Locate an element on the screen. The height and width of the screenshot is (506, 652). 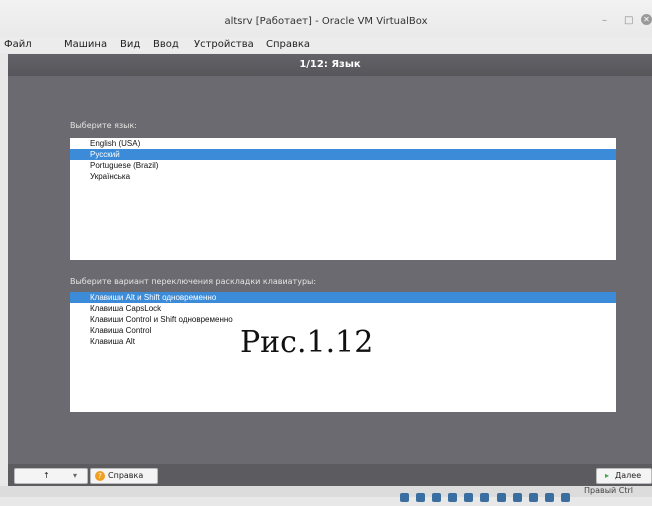
hard-disk-icon is located at coordinates (404, 497).